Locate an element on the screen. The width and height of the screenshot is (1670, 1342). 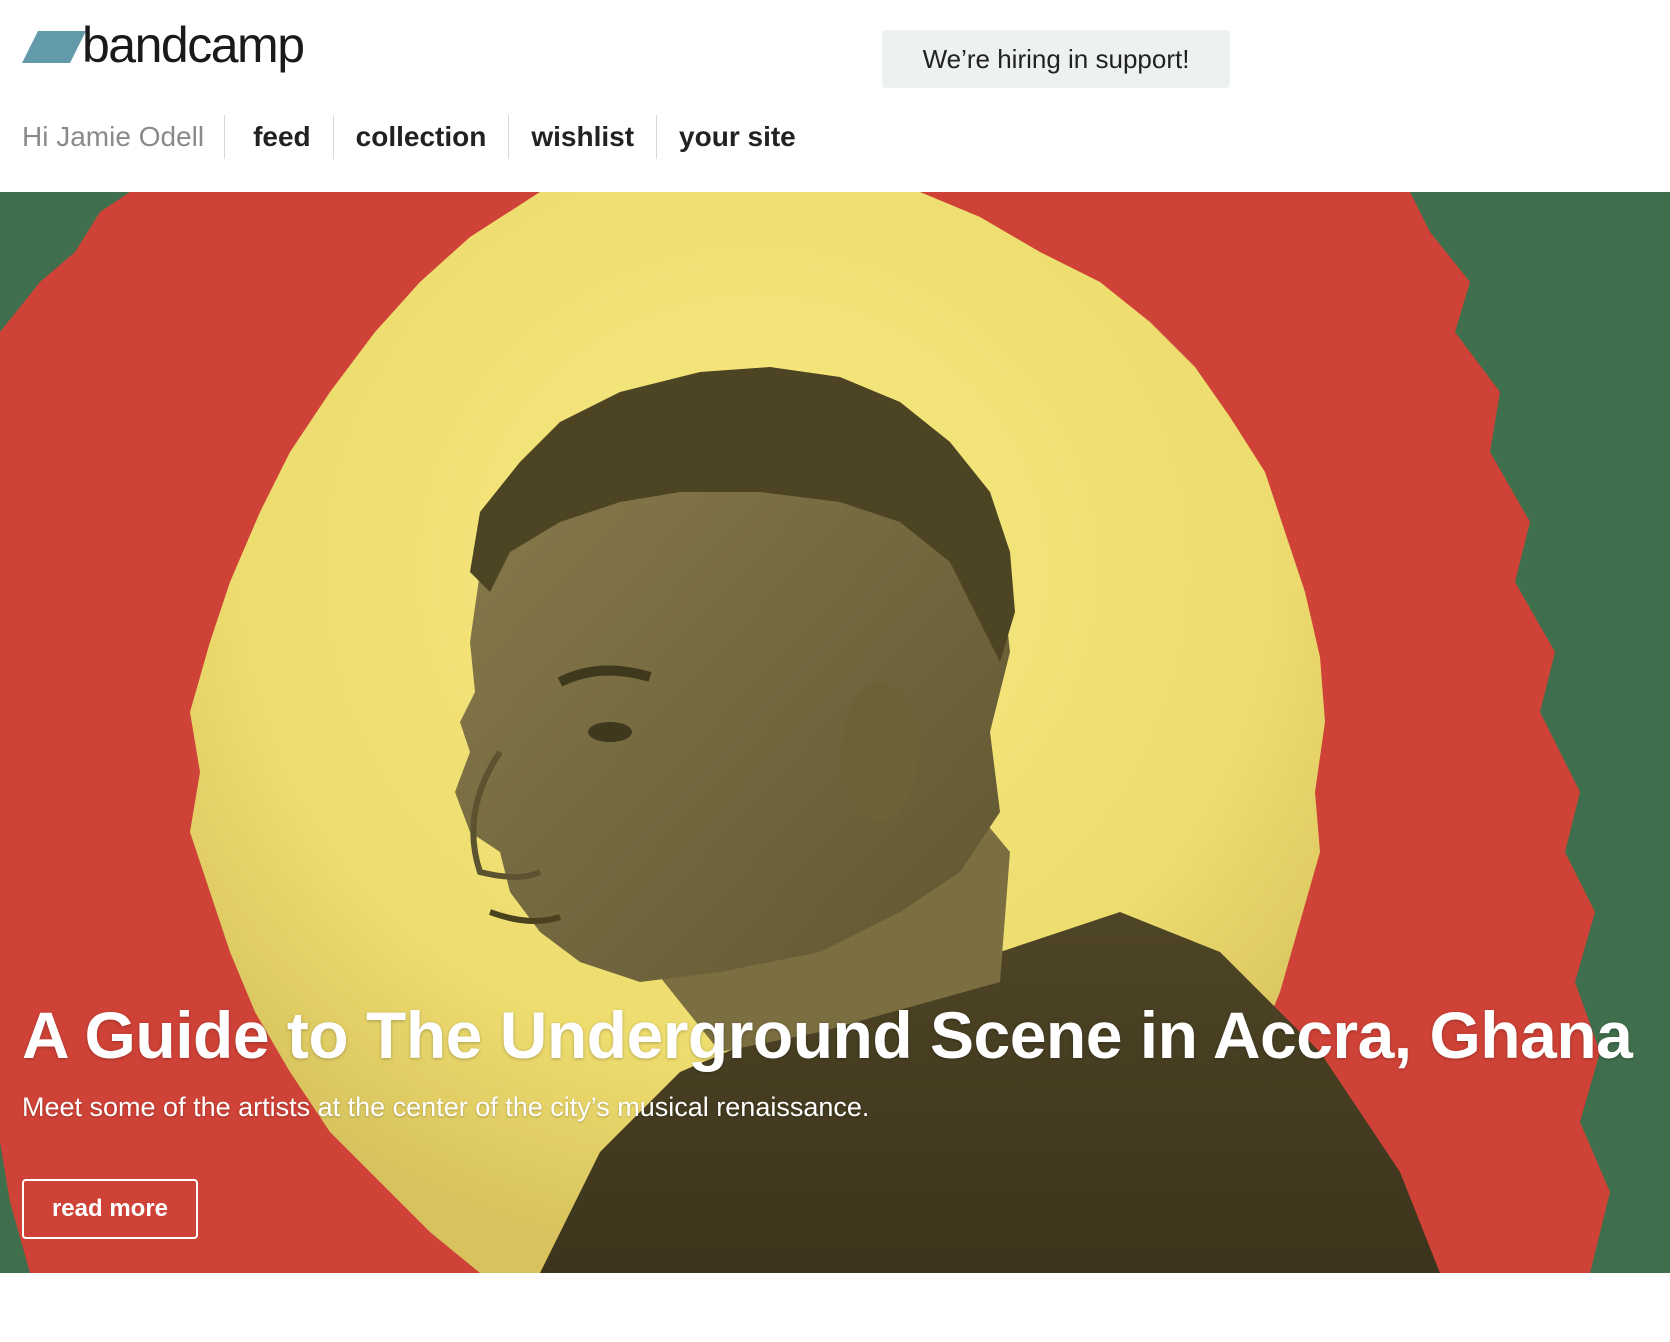
nav-your-site: your site is located at coordinates (737, 137).